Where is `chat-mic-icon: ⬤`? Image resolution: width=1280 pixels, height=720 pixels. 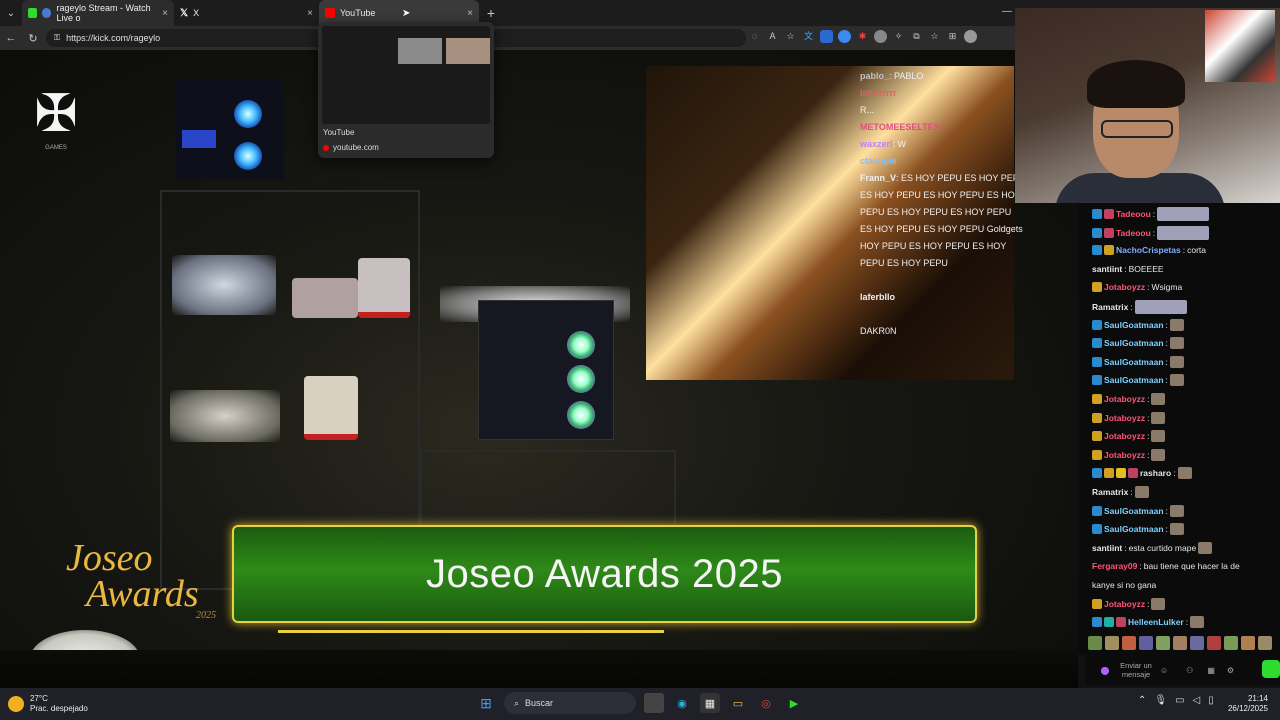 chat-mic-icon: ⬤ is located at coordinates (1105, 670).